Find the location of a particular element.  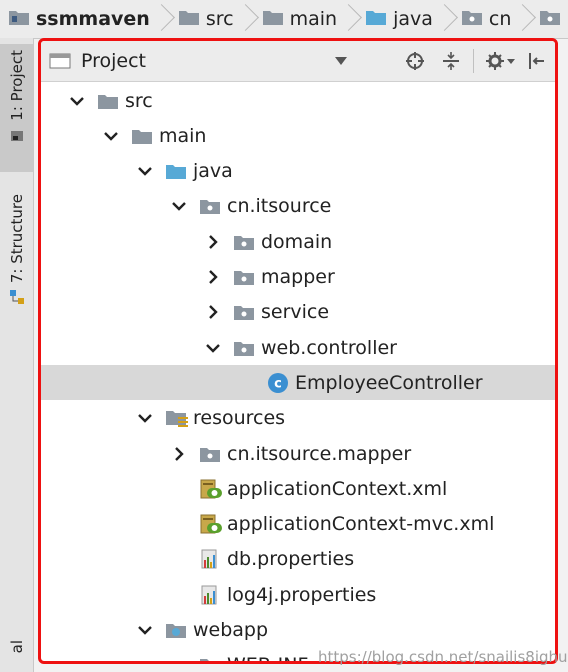

tree-node-label: applicationContext.xml is located at coordinates (337, 488).